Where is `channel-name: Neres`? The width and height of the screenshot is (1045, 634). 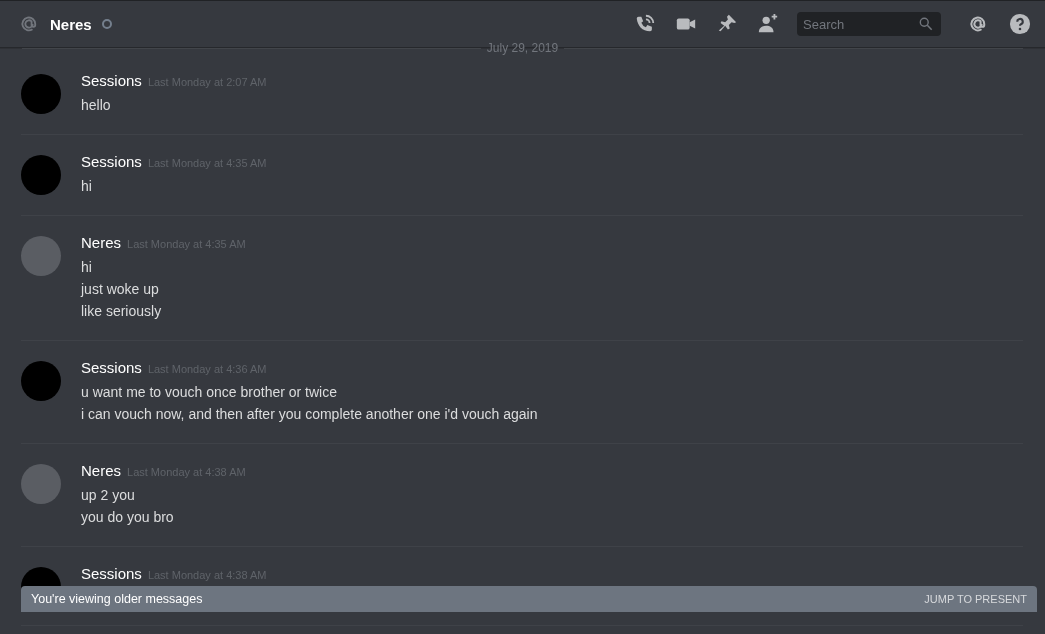 channel-name: Neres is located at coordinates (71, 24).